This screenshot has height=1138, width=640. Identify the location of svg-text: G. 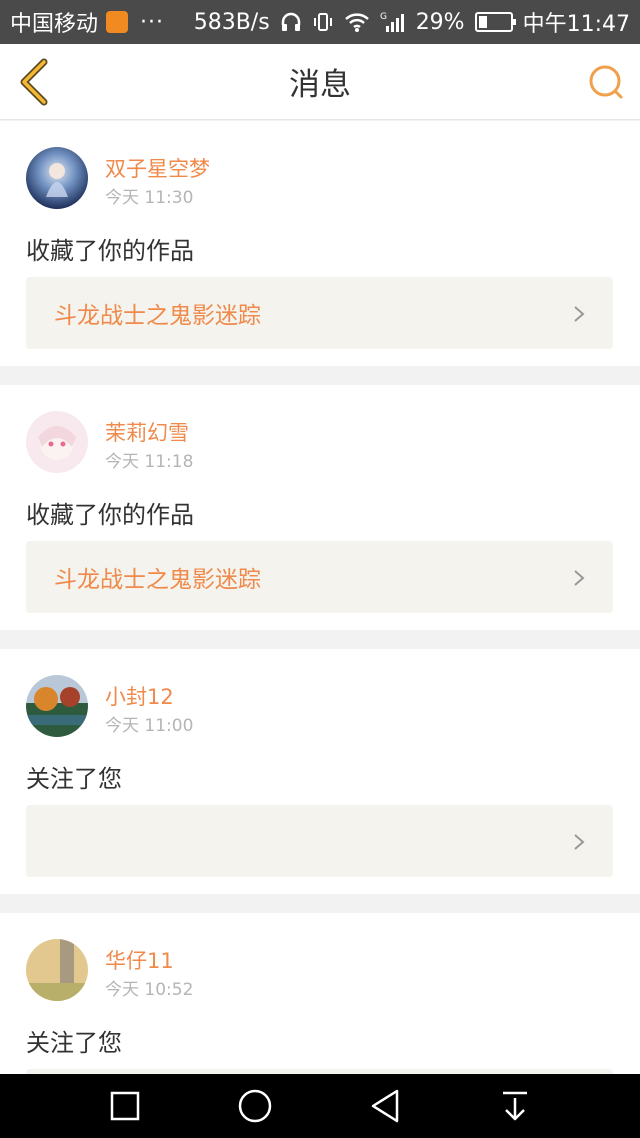
(383, 17).